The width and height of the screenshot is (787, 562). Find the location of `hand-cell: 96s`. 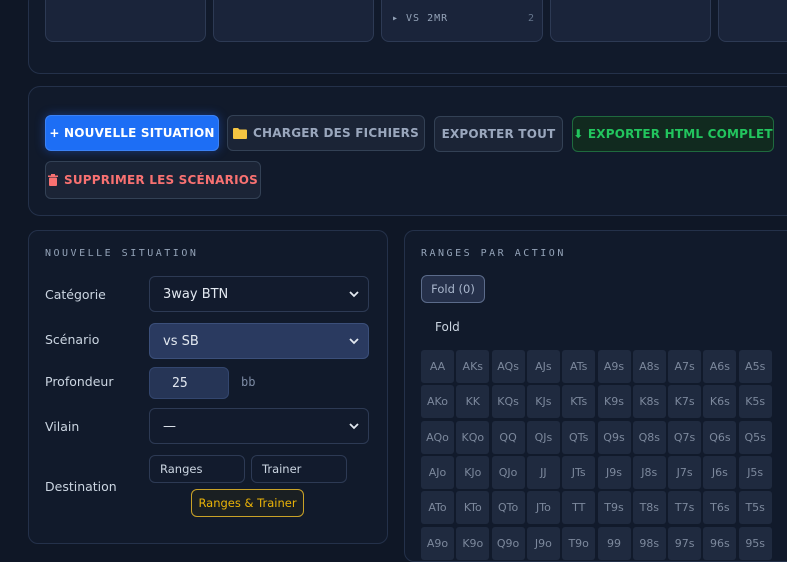

hand-cell: 96s is located at coordinates (720, 543).